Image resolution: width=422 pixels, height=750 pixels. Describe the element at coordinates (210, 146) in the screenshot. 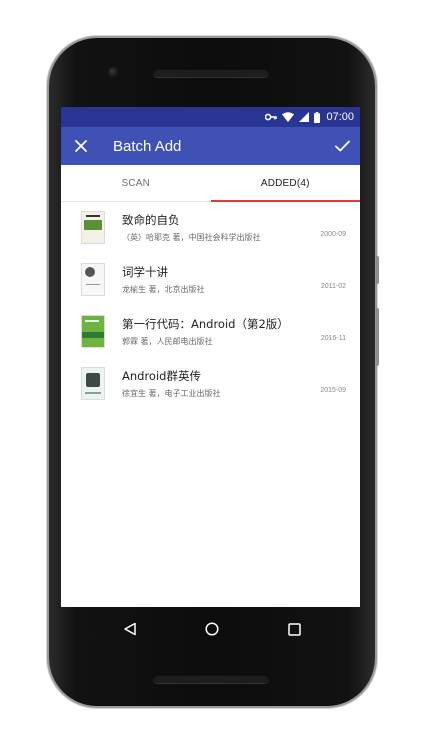

I see `app-bar: Batch Add` at that location.